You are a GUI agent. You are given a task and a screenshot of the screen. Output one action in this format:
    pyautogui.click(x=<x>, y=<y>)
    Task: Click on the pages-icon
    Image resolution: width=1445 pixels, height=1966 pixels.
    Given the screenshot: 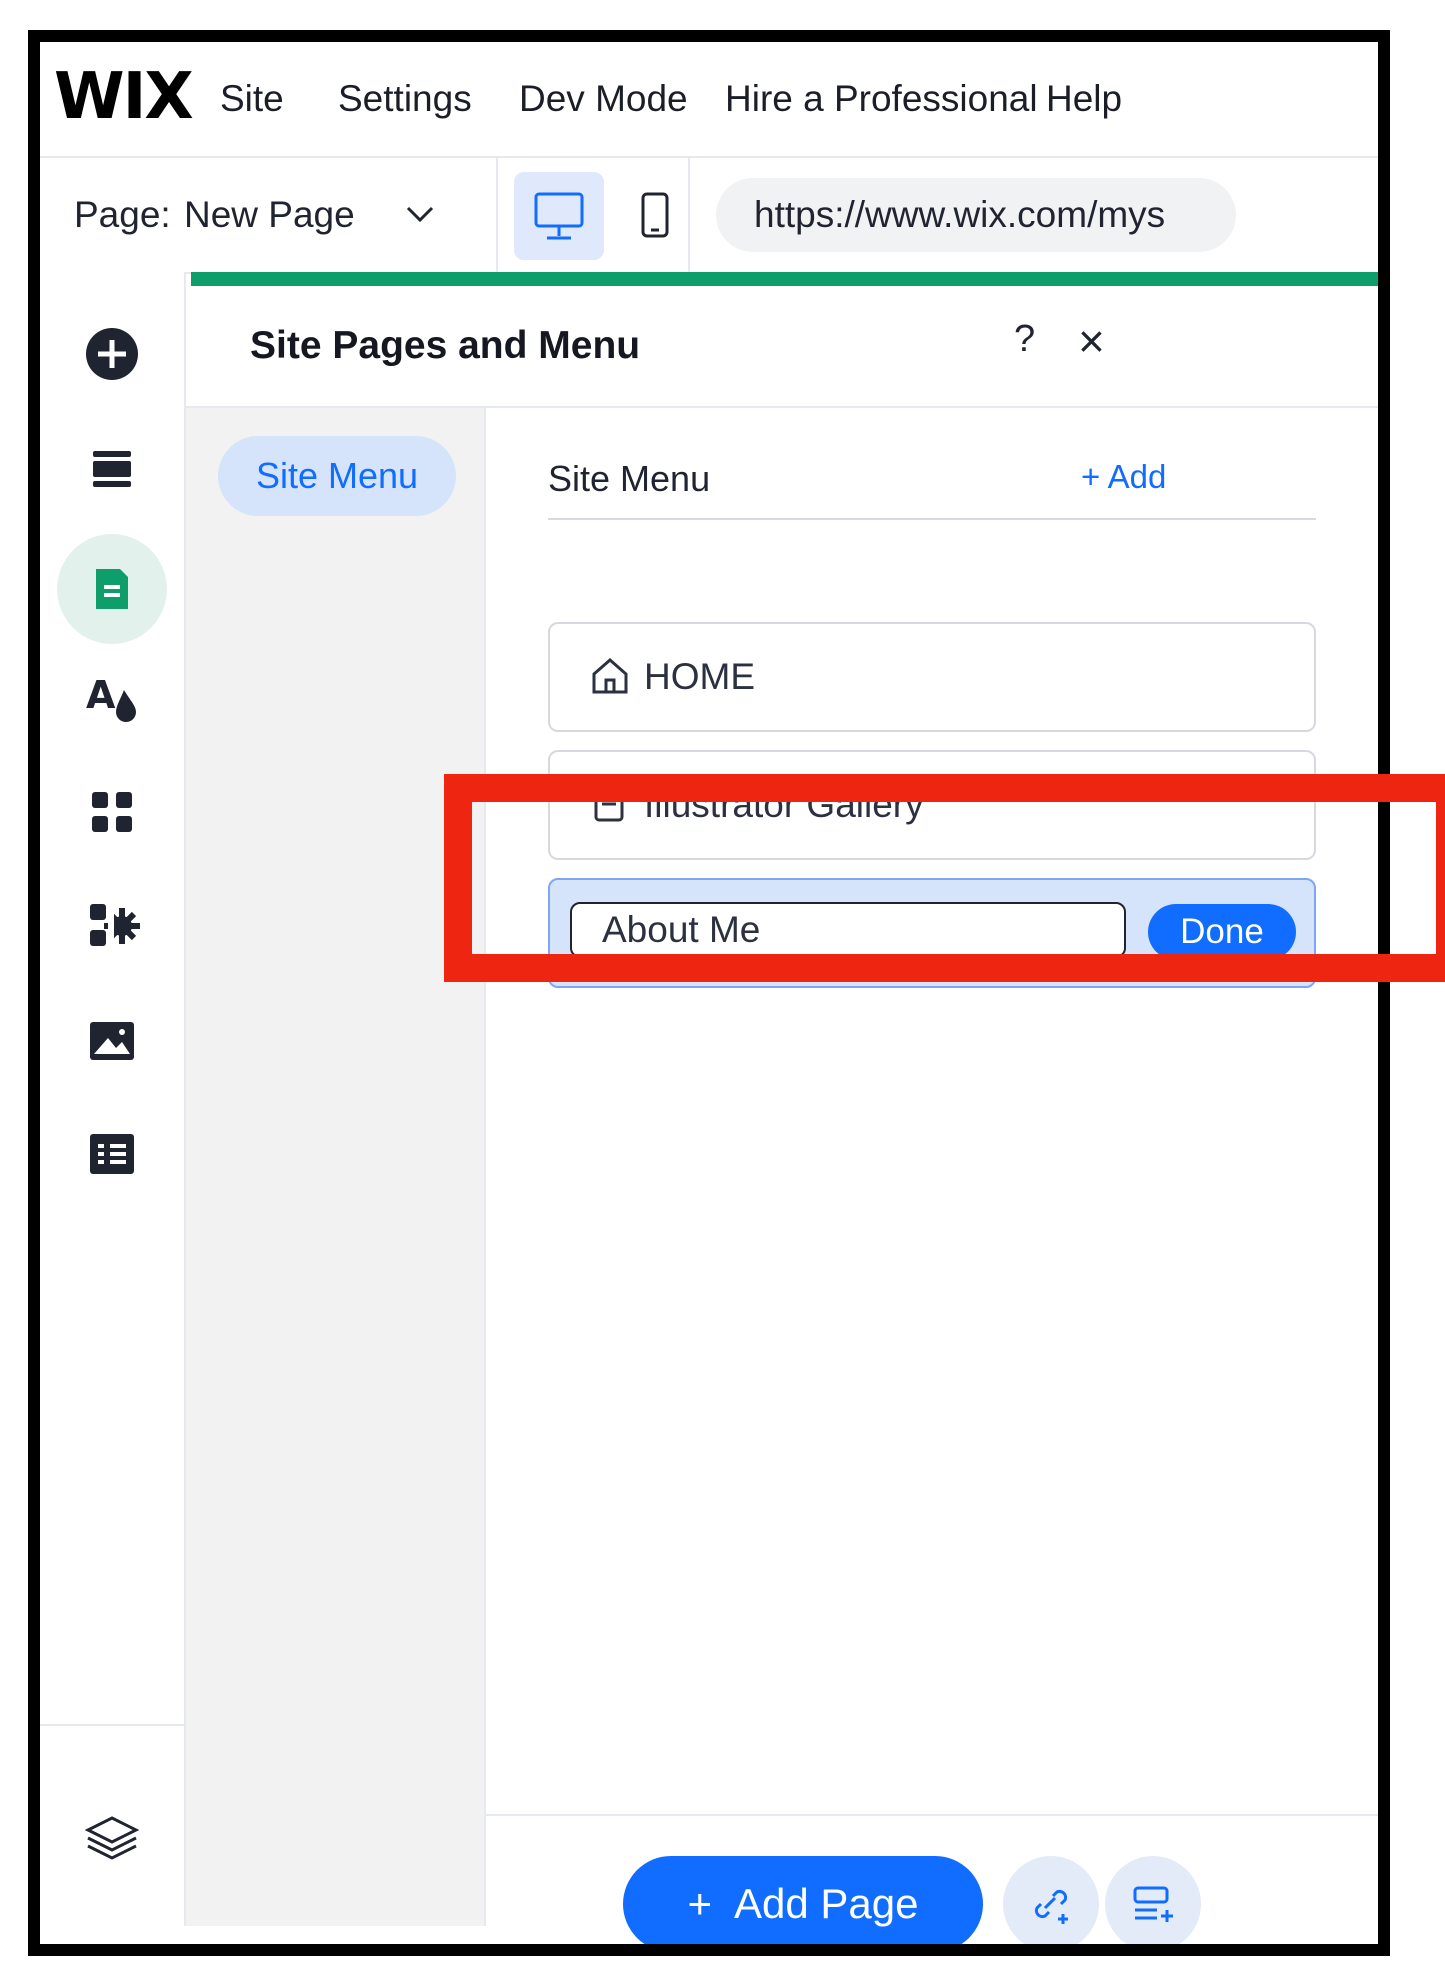 What is the action you would take?
    pyautogui.click(x=112, y=589)
    